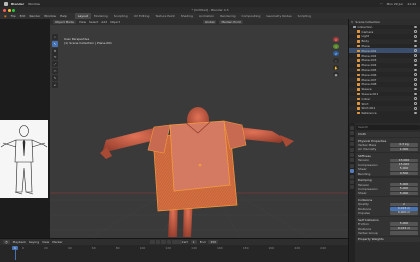 The height and width of the screenshot is (262, 420). What do you see at coordinates (352, 144) in the screenshot?
I see `scene-tab-icon` at bounding box center [352, 144].